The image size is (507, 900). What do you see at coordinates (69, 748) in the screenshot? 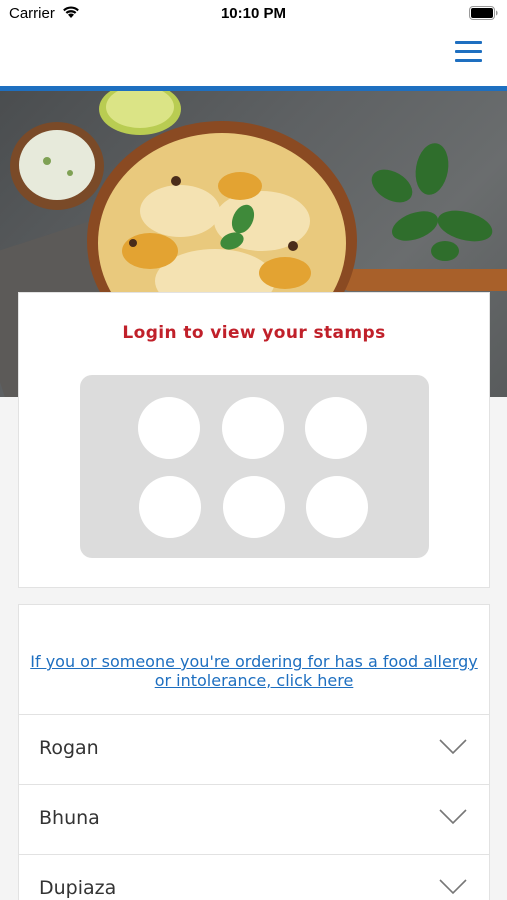
I see `menu-category-label: Rogan` at bounding box center [69, 748].